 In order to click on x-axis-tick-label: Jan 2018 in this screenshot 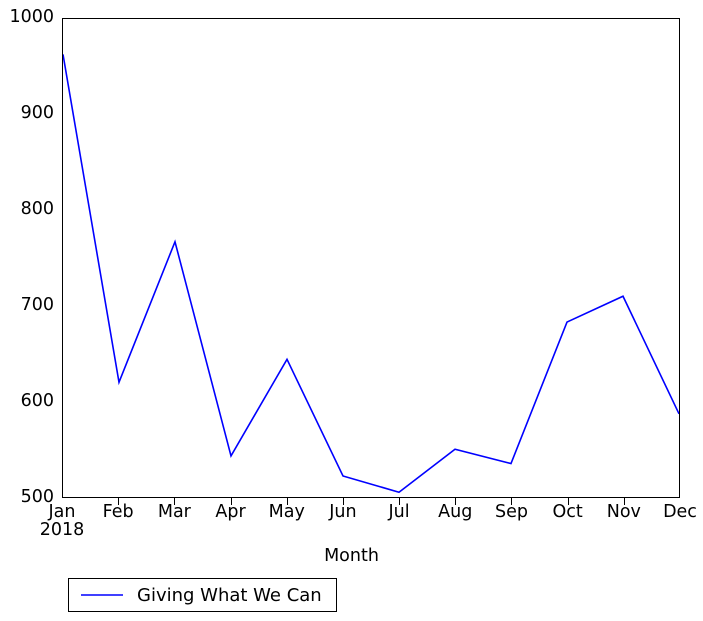, I will do `click(62, 521)`.